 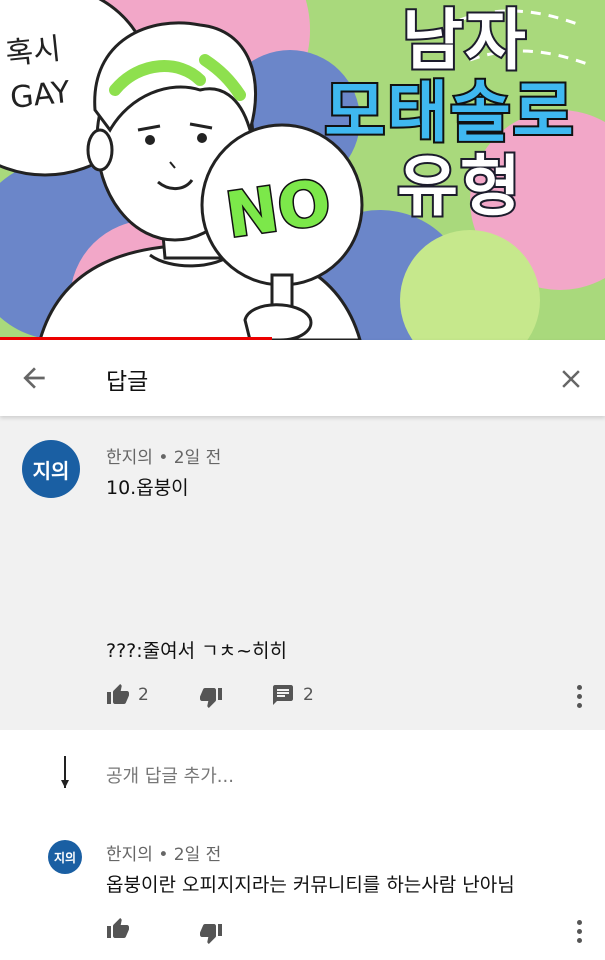 What do you see at coordinates (310, 885) in the screenshot?
I see `reply-text: 옵붕이란 오피지지라는 커뮤니티를 하는사람 난아님` at bounding box center [310, 885].